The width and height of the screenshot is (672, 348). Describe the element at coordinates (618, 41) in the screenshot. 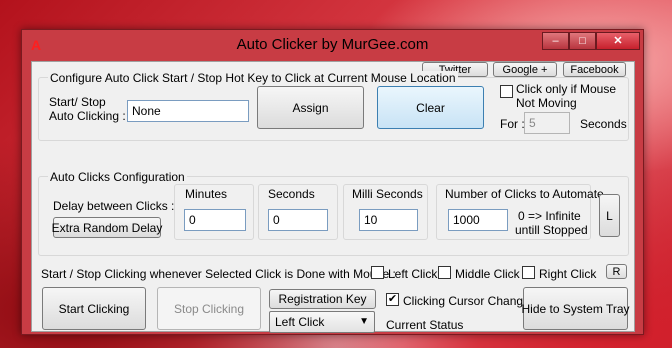

I see `close-button: ✕` at that location.